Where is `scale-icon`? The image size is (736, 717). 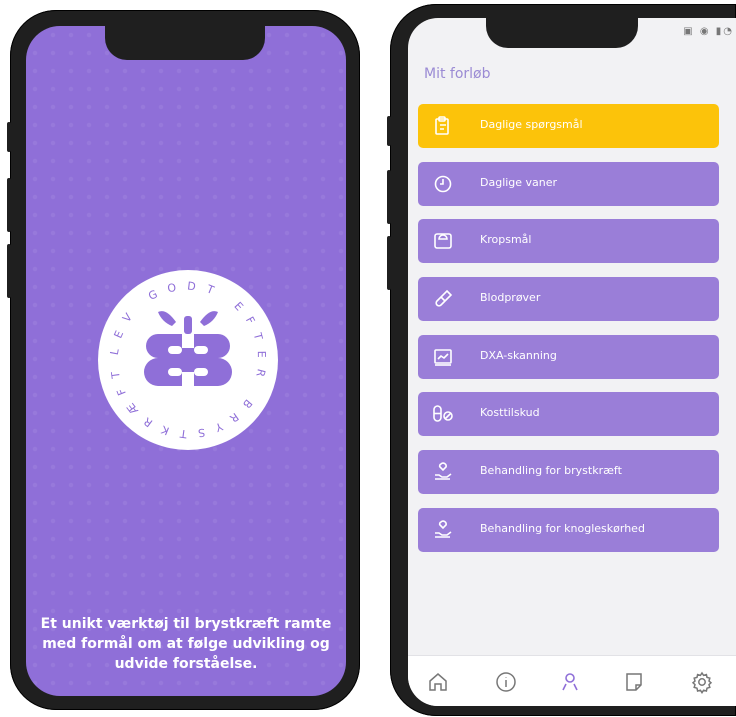 scale-icon is located at coordinates (443, 241).